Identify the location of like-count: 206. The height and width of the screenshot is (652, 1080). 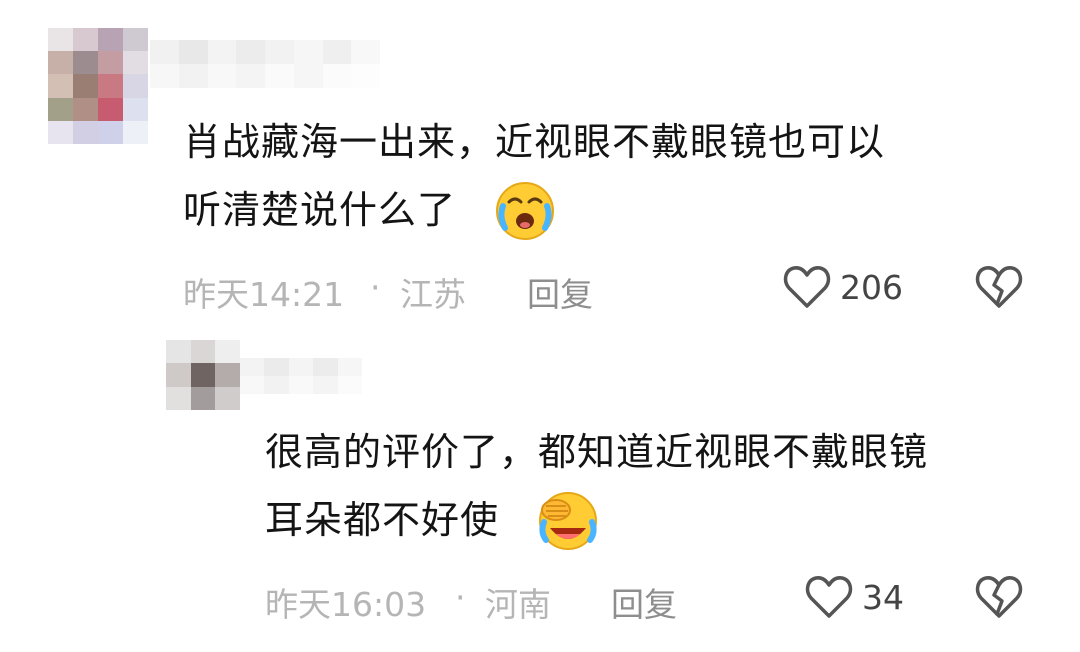
(871, 287).